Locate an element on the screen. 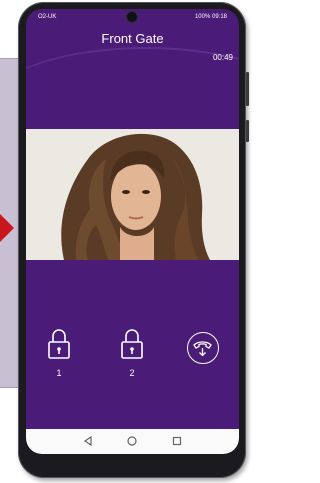 This screenshot has height=483, width=320. red-arrow-icon is located at coordinates (7, 228).